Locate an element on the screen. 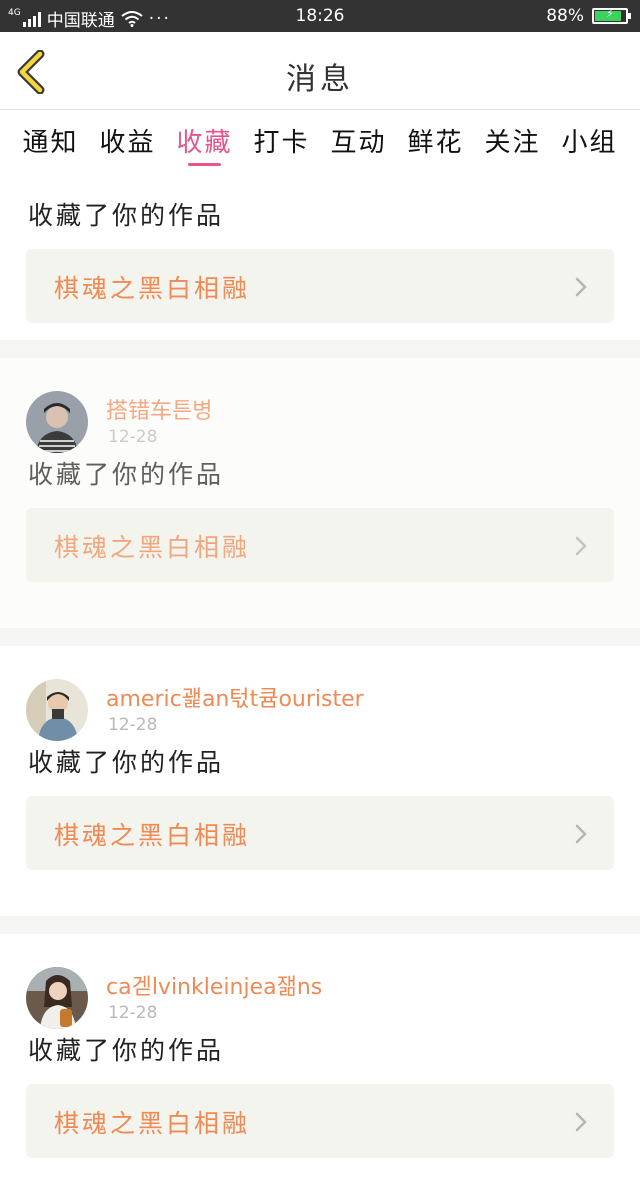 Image resolution: width=640 pixels, height=1204 pixels. tab-interaction: 互动 is located at coordinates (358, 140).